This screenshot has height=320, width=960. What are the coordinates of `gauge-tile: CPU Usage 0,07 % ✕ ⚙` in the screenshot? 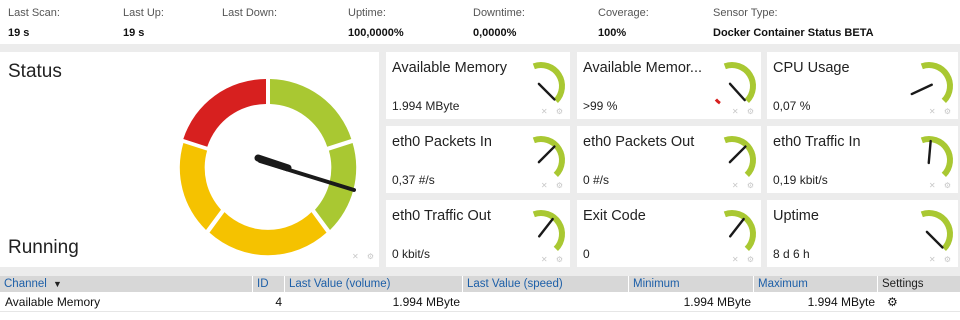 It's located at (862, 85).